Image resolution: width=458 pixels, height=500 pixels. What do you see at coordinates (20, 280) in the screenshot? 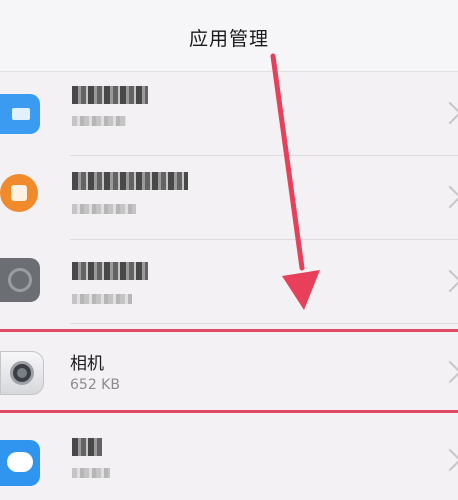
I see `gray-app-icon` at bounding box center [20, 280].